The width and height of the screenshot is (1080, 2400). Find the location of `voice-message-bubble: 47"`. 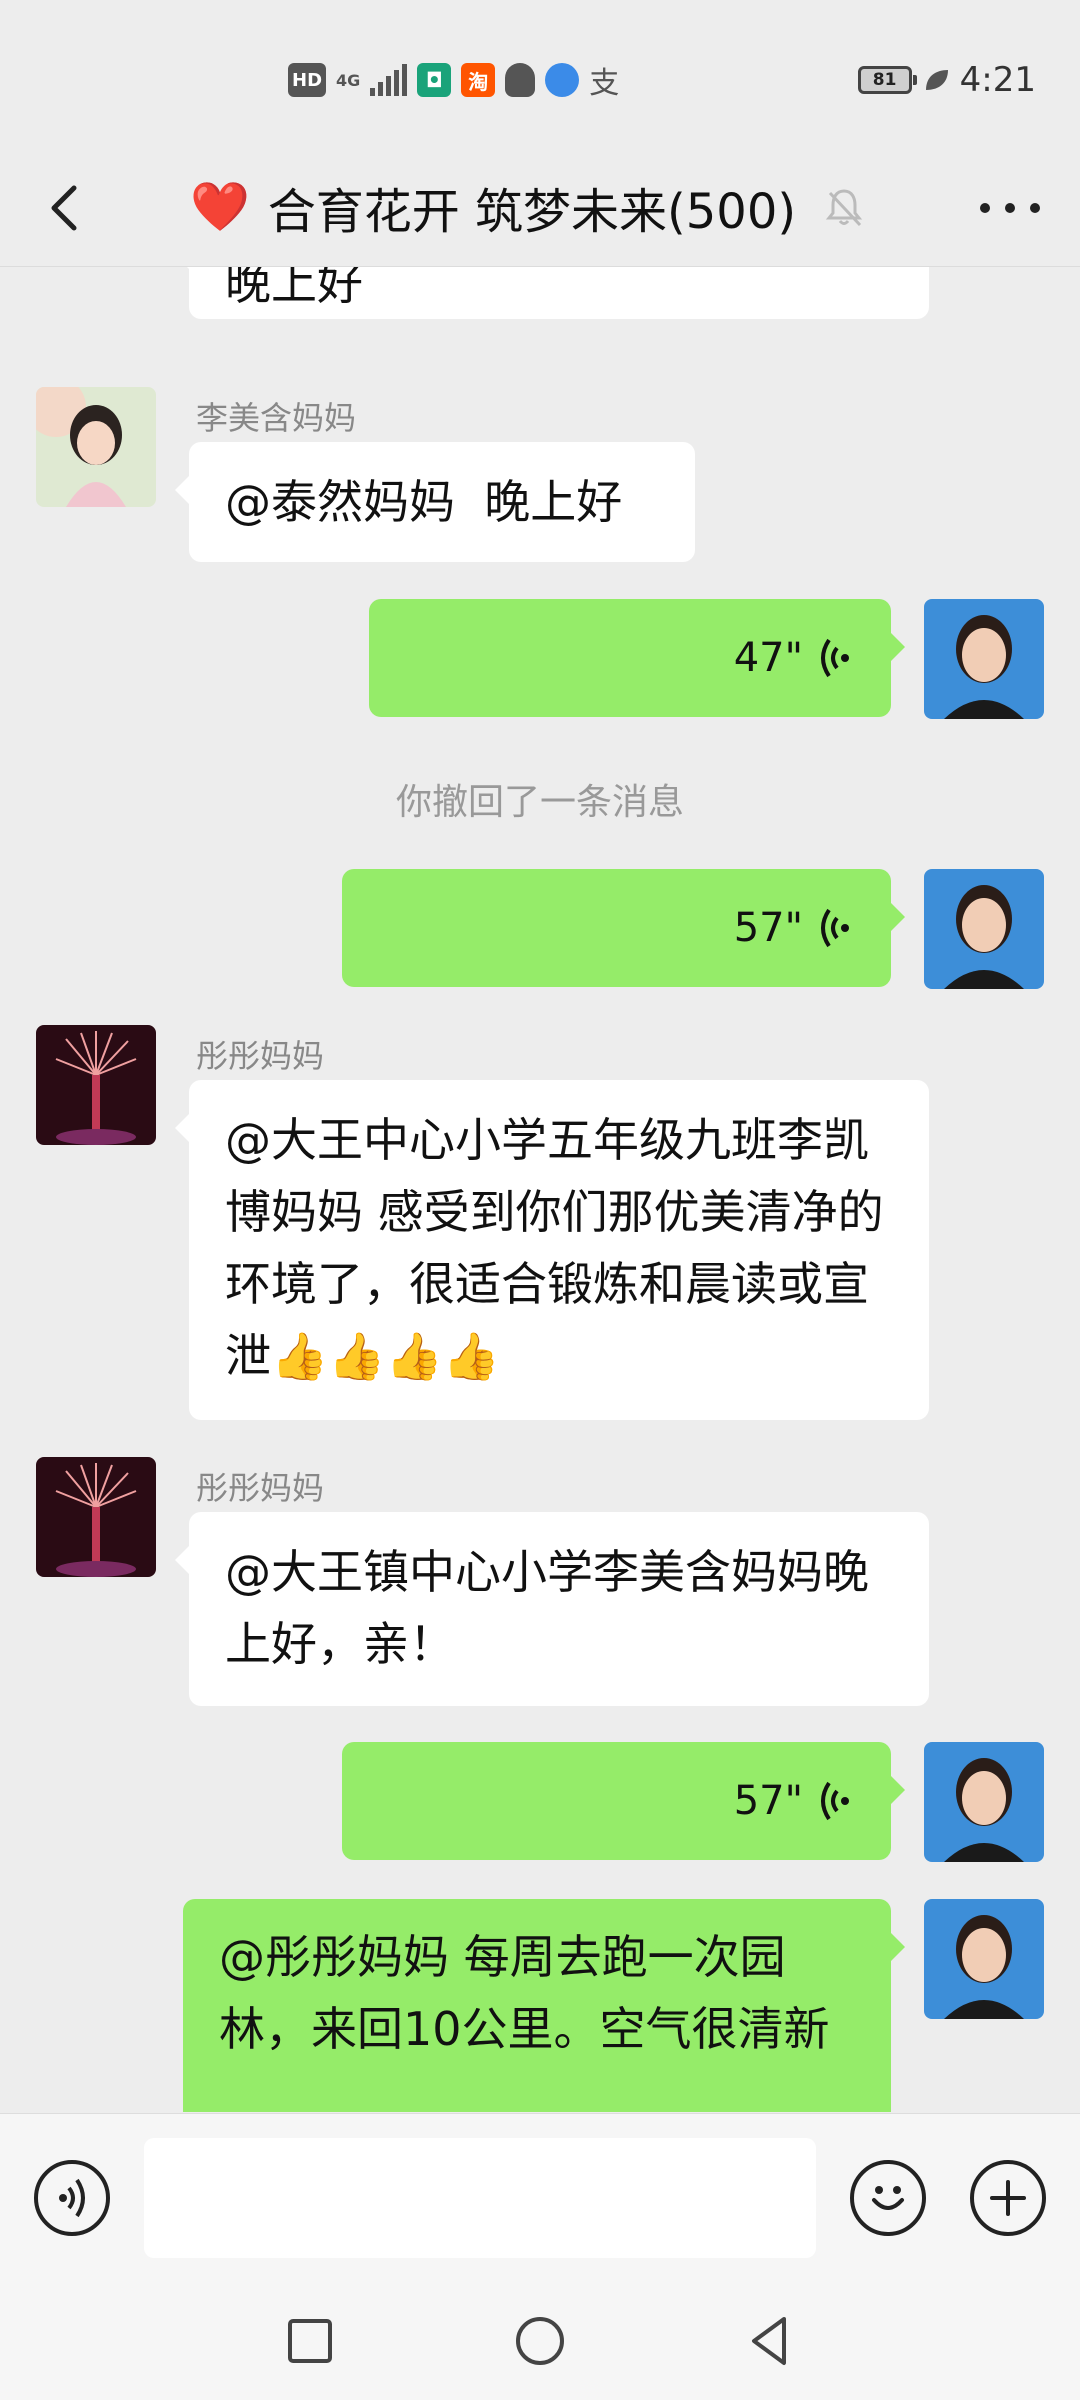

voice-message-bubble: 47" is located at coordinates (637, 658).